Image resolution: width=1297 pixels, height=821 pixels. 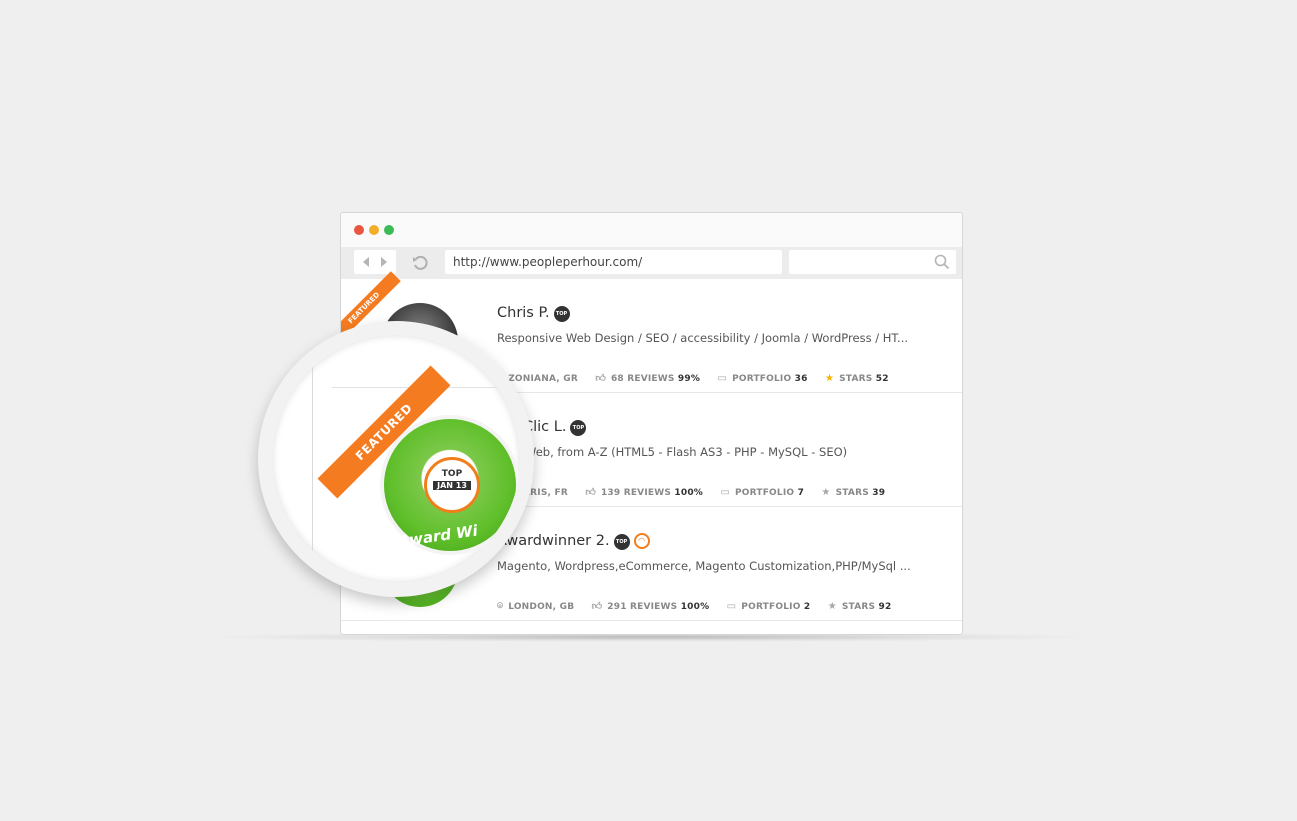 What do you see at coordinates (384, 262) in the screenshot?
I see `forward-arrow-icon` at bounding box center [384, 262].